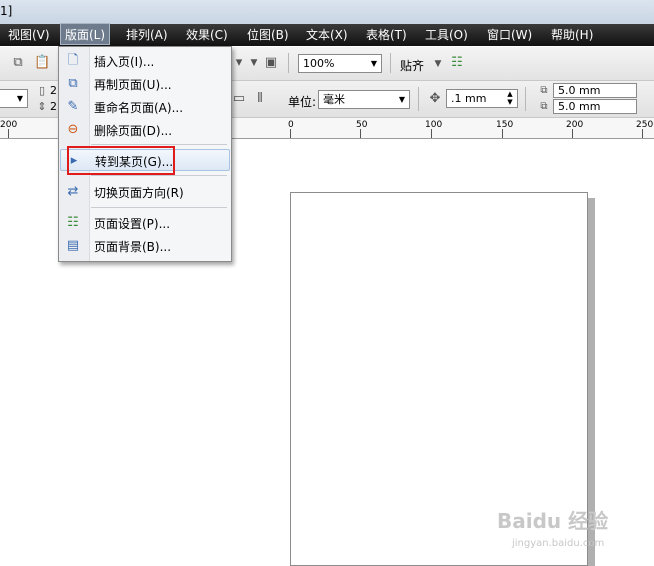 This screenshot has height=566, width=654. I want to click on duplicate-x-field: 5.0 mm, so click(595, 90).